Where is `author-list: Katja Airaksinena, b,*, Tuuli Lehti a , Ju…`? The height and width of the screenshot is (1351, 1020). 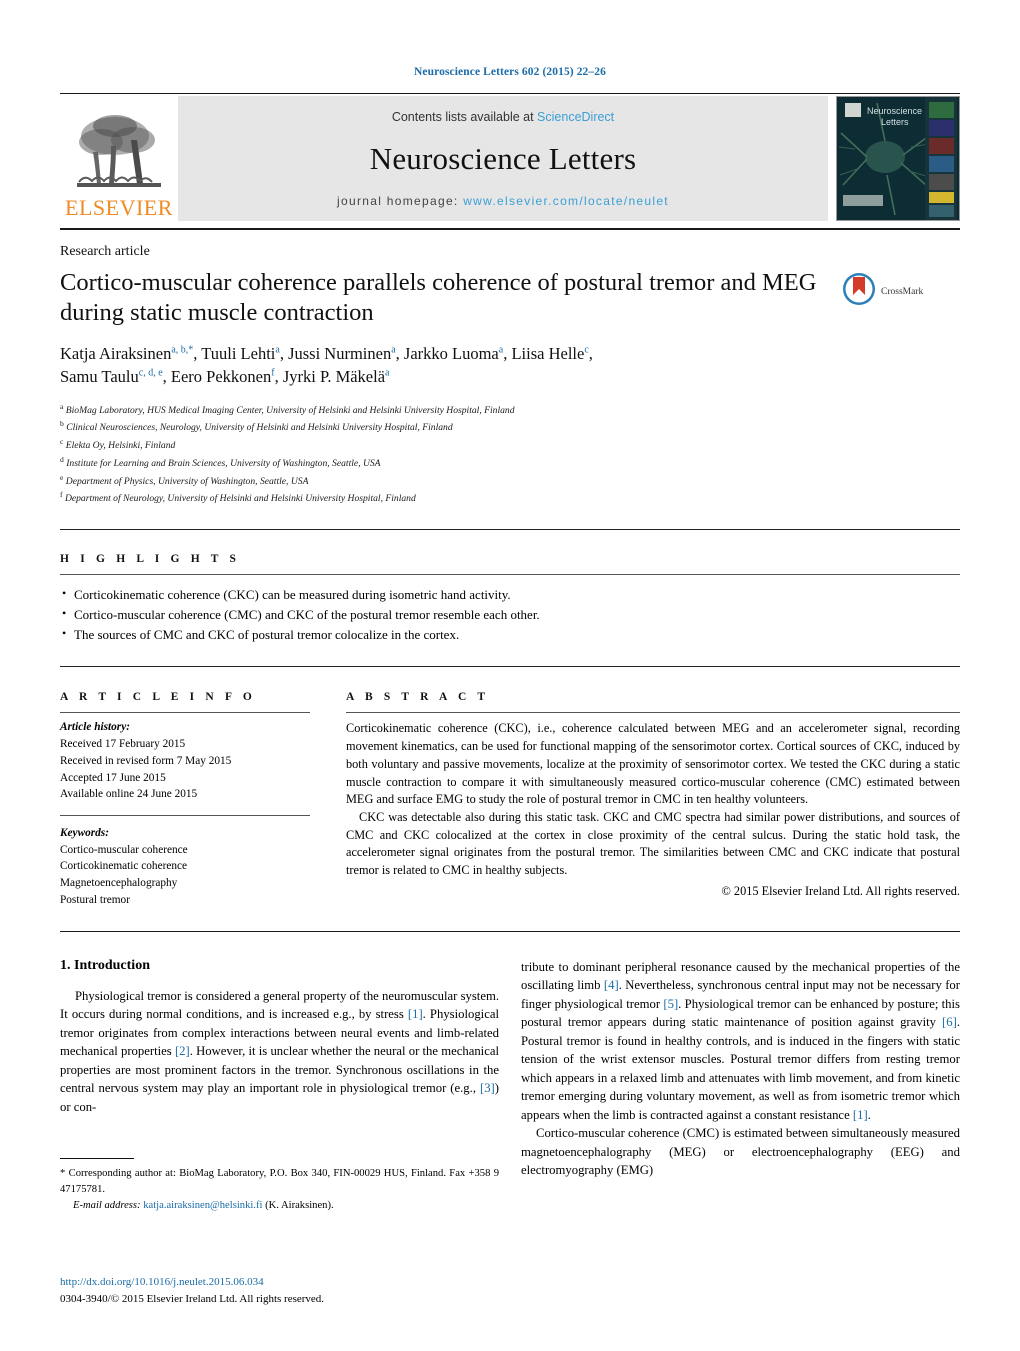 author-list: Katja Airaksinena, b,*, Tuuli Lehti a , Ju… is located at coordinates (326, 365).